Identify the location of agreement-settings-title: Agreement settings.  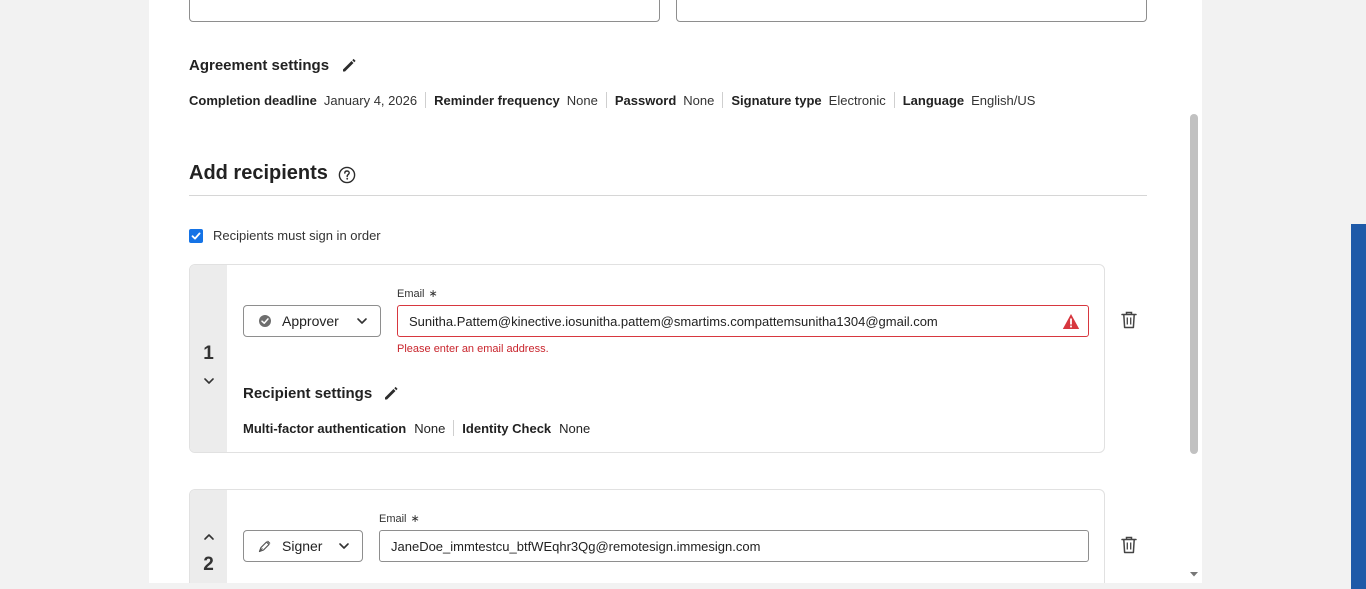
(259, 65).